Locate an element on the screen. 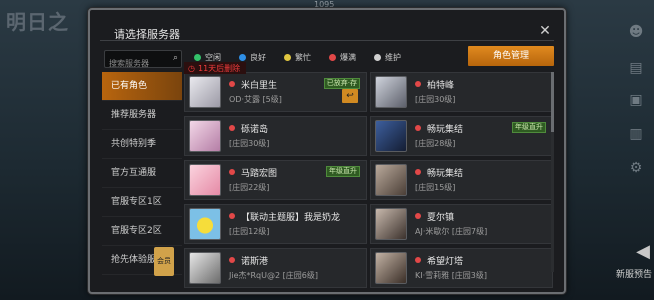 The width and height of the screenshot is (654, 300). gift-icon: ▣ is located at coordinates (636, 103).